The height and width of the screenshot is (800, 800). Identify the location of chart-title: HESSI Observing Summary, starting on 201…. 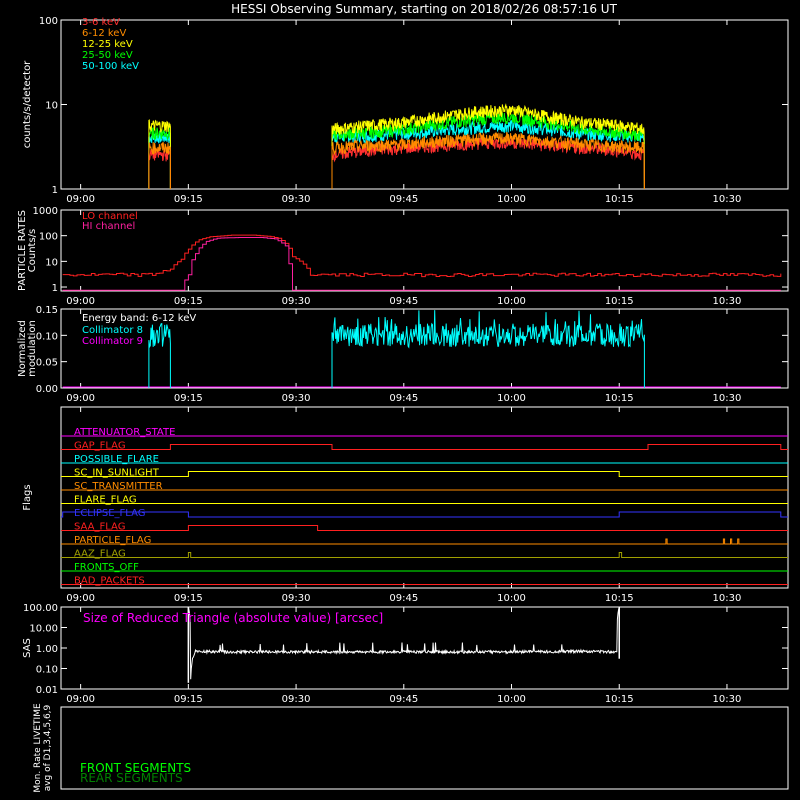
(424, 9).